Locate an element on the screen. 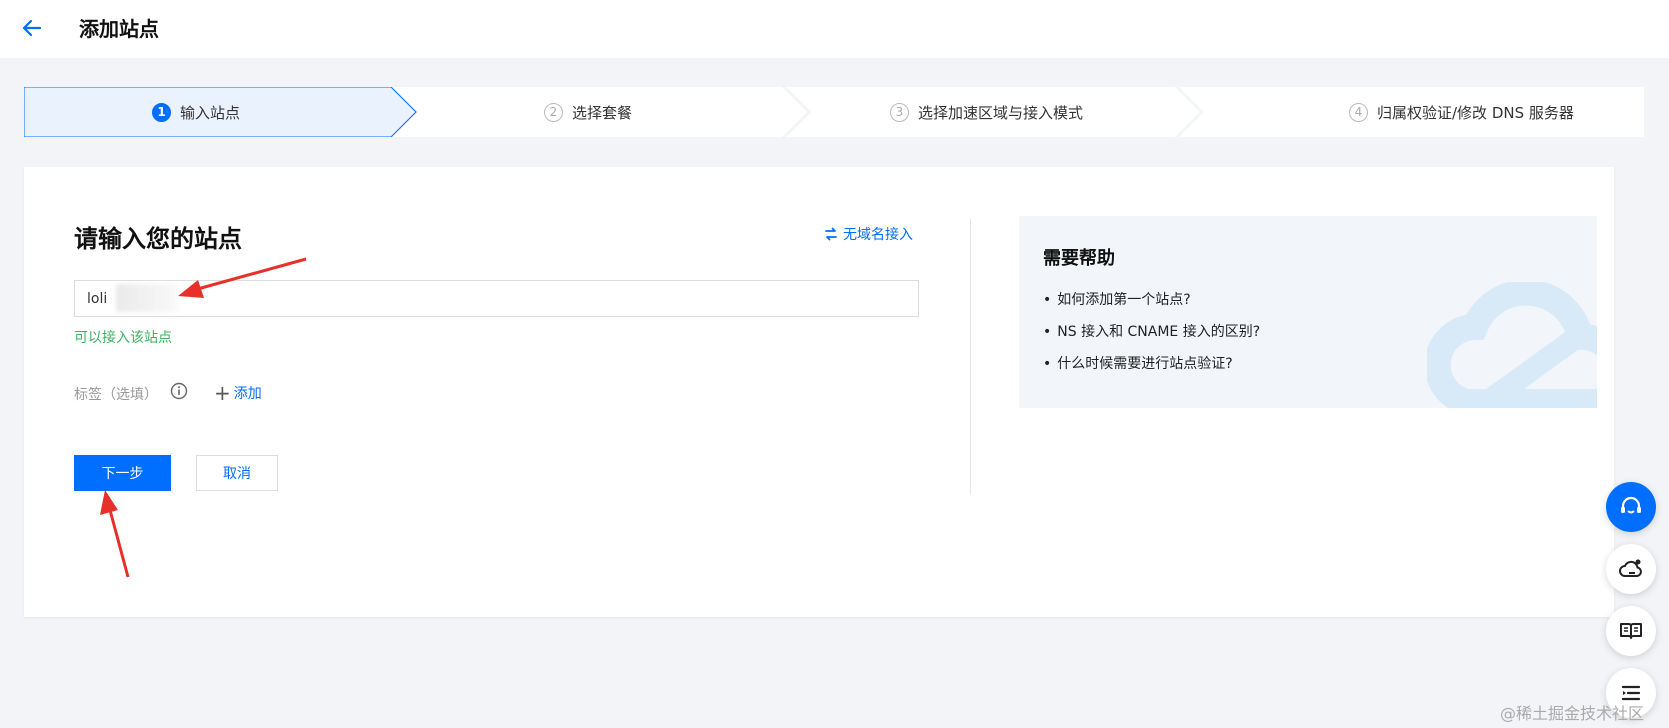 The height and width of the screenshot is (728, 1669). help-link-ns-vs-cname: NS 接入和 CNAME 接入的区别? is located at coordinates (1151, 337).